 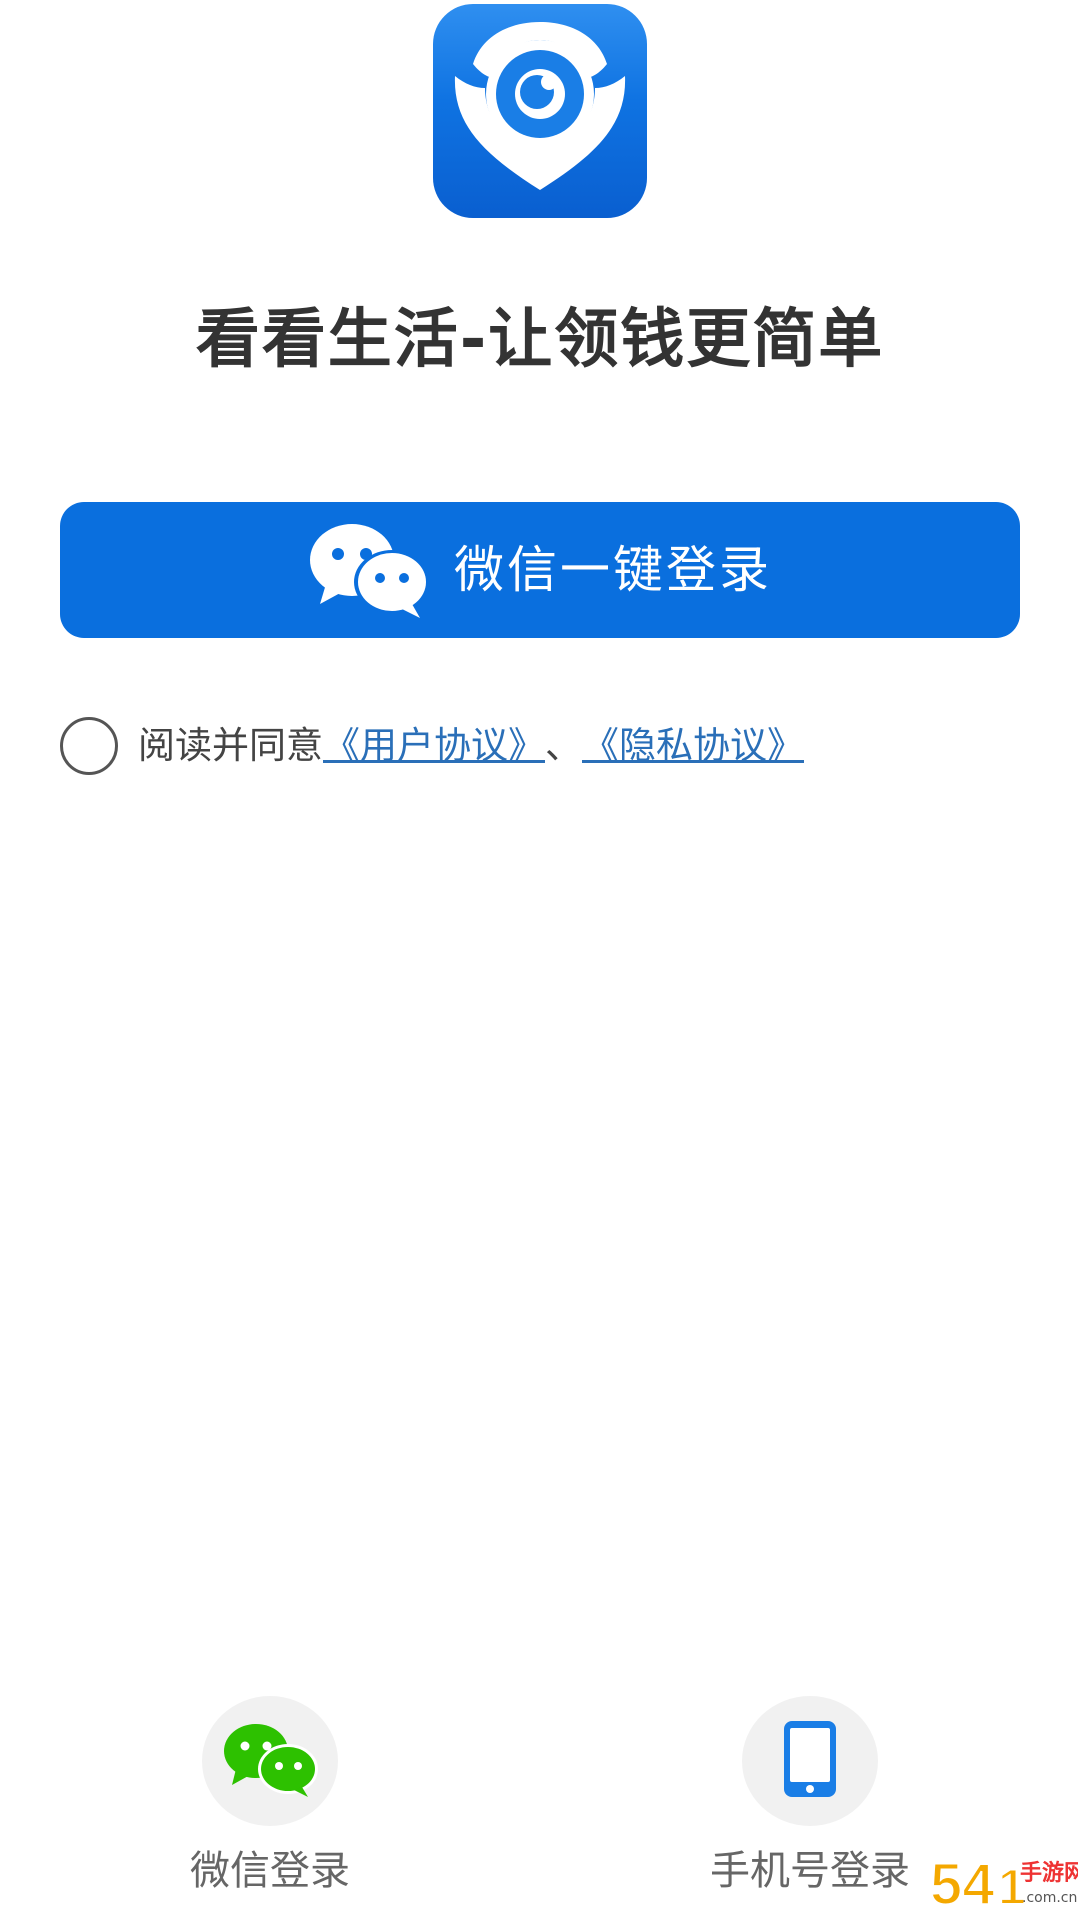 I want to click on site-watermark-logo: 54 1 手游网 .com.cn, so click(x=1004, y=1884).